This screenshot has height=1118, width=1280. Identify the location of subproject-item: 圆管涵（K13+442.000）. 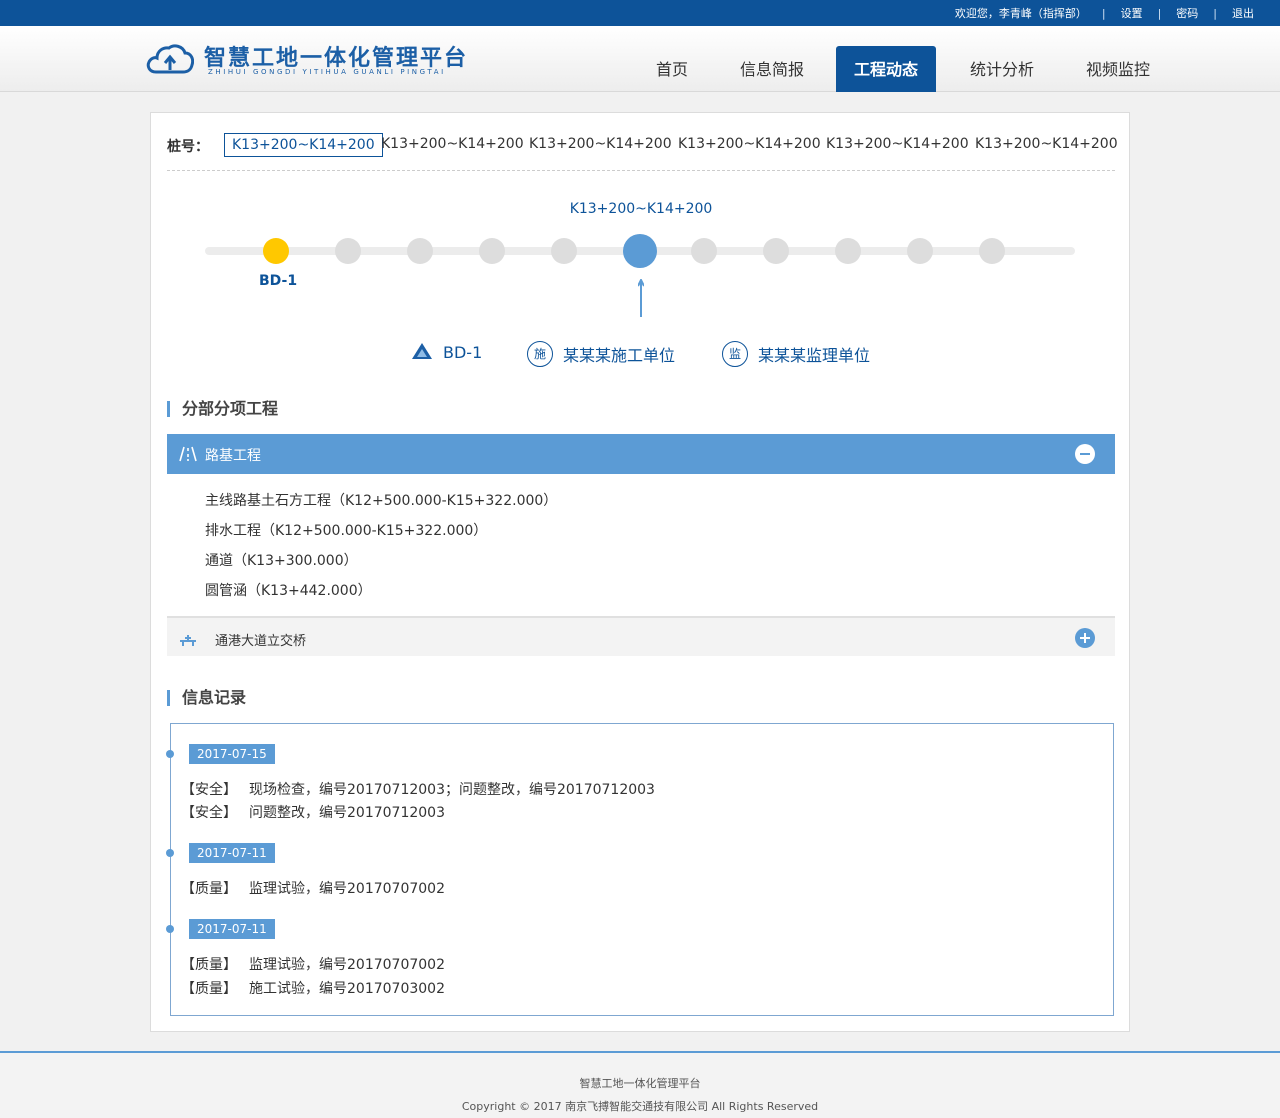
(288, 590).